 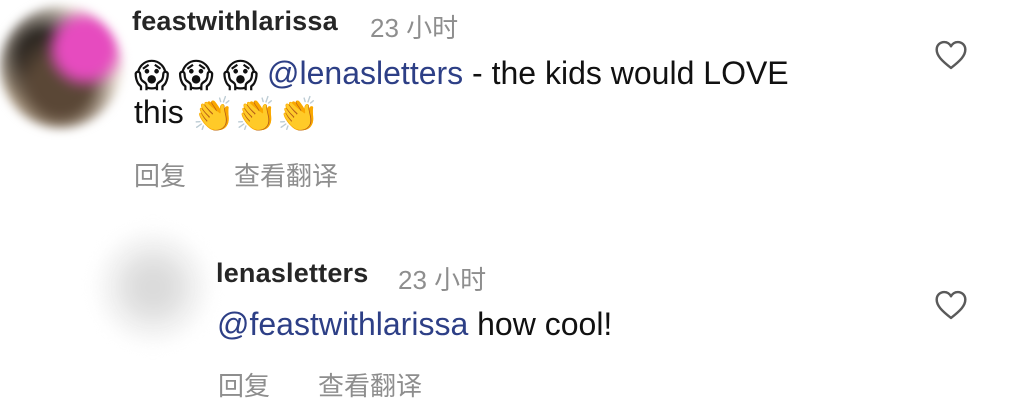 I want to click on comment-text-line-2: this 👏👏👏, so click(x=227, y=113).